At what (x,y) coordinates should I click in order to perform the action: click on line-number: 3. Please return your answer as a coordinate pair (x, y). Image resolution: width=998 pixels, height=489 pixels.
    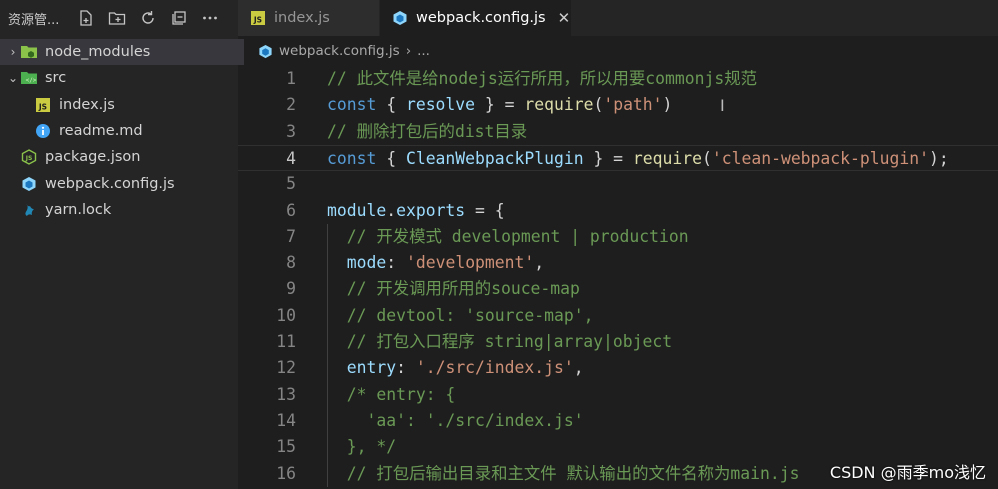
    Looking at the image, I should click on (291, 131).